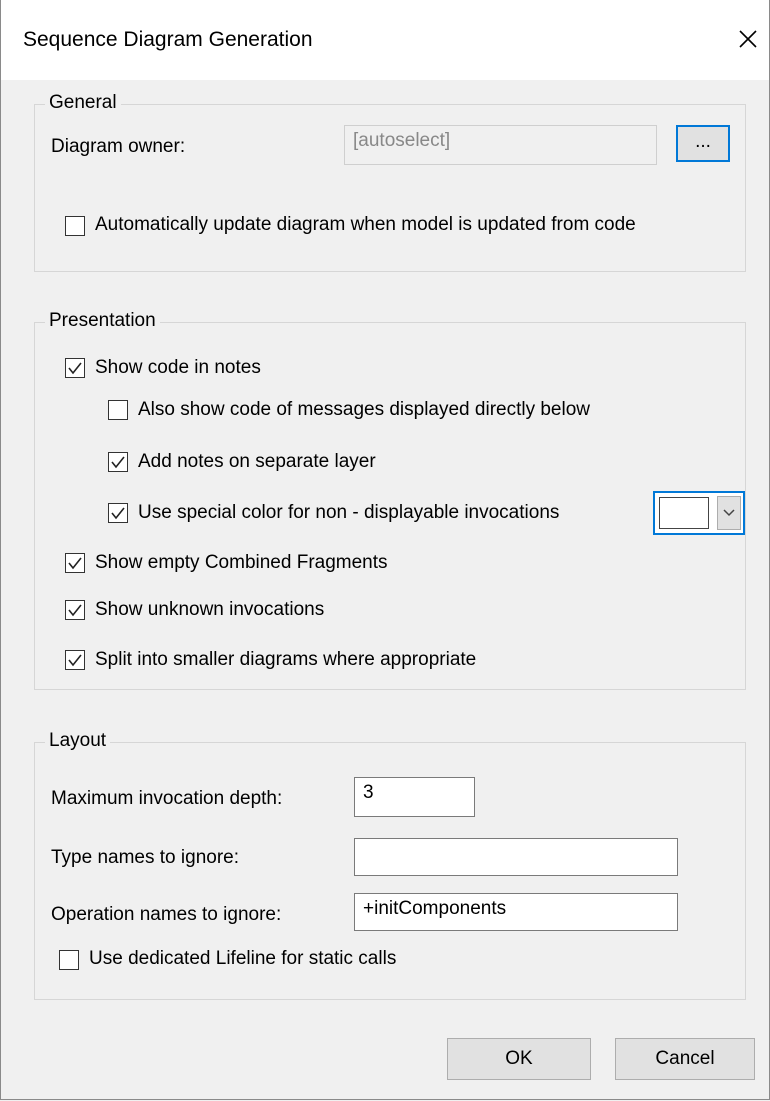  What do you see at coordinates (178, 367) in the screenshot?
I see `show-code-label: Show code in notes` at bounding box center [178, 367].